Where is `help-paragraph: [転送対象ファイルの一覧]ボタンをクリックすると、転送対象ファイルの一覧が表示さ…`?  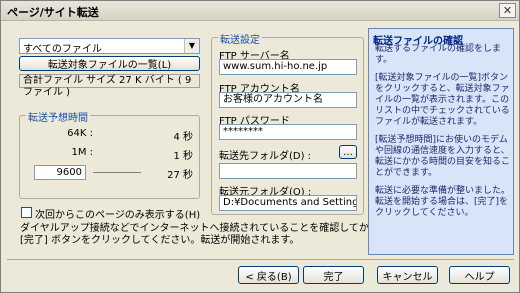 help-paragraph: [転送対象ファイルの一覧]ボタンをクリックすると、転送対象ファイルの一覧が表示さ… is located at coordinates (442, 100).